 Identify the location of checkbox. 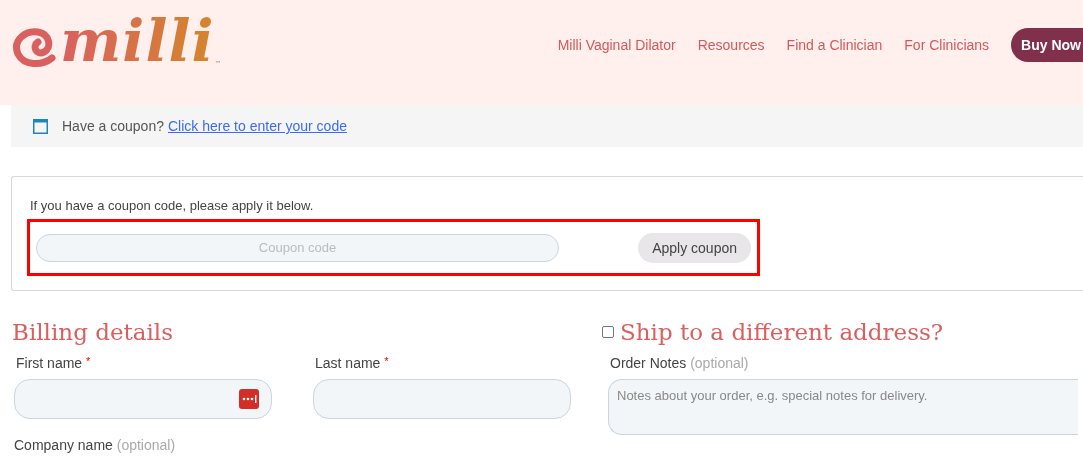
(608, 332).